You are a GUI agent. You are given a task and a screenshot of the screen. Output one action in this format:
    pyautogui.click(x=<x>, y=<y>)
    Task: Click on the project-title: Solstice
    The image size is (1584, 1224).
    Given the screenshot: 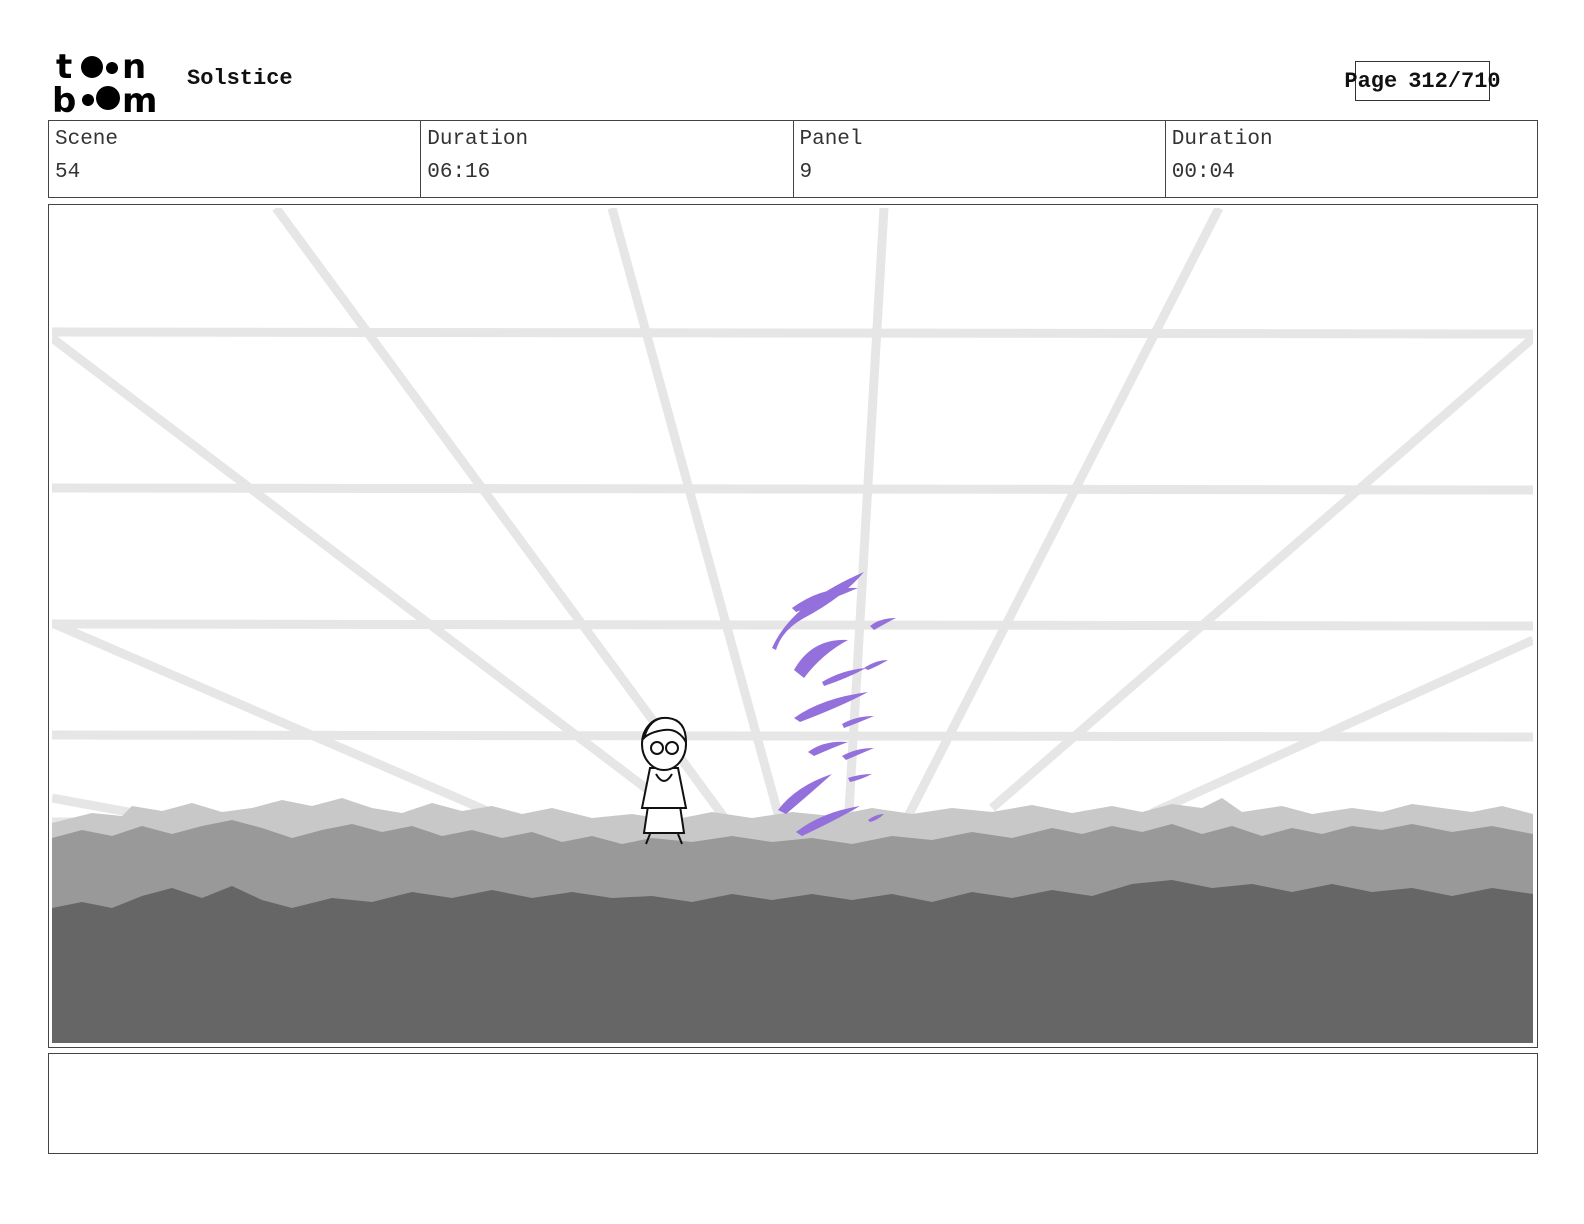 What is the action you would take?
    pyautogui.click(x=240, y=78)
    